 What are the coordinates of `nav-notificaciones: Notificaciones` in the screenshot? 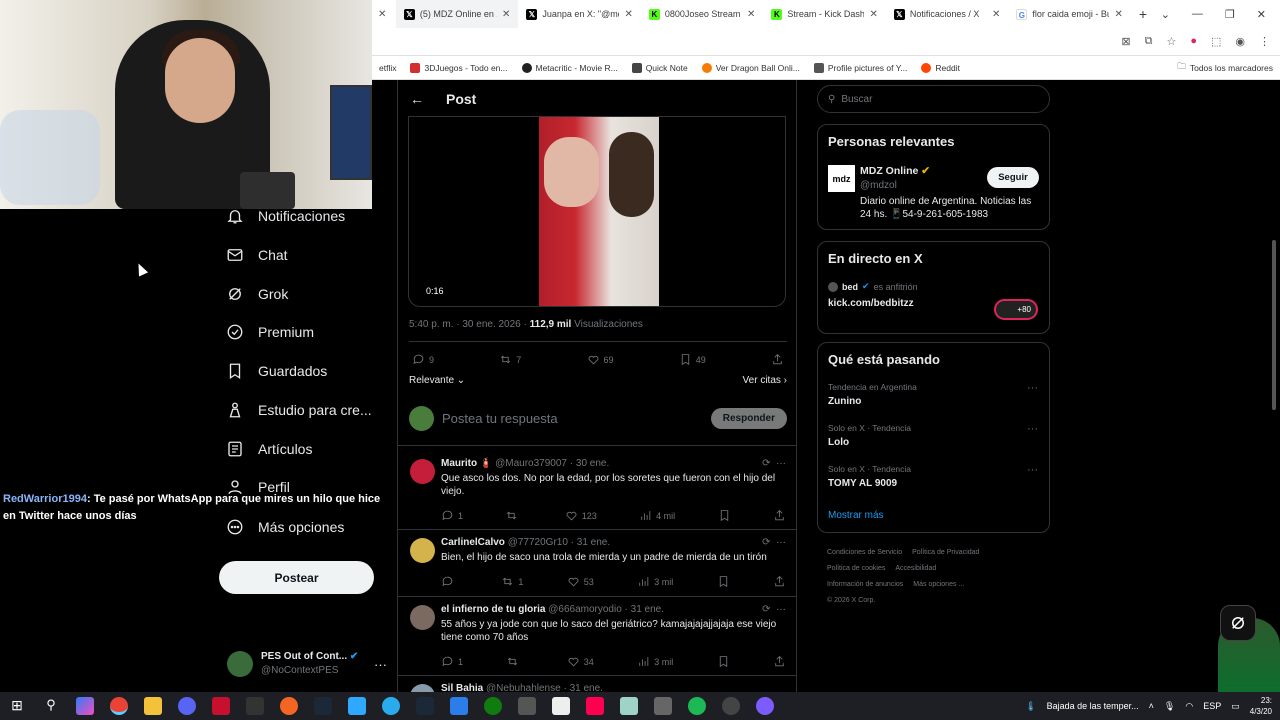 It's located at (285, 216).